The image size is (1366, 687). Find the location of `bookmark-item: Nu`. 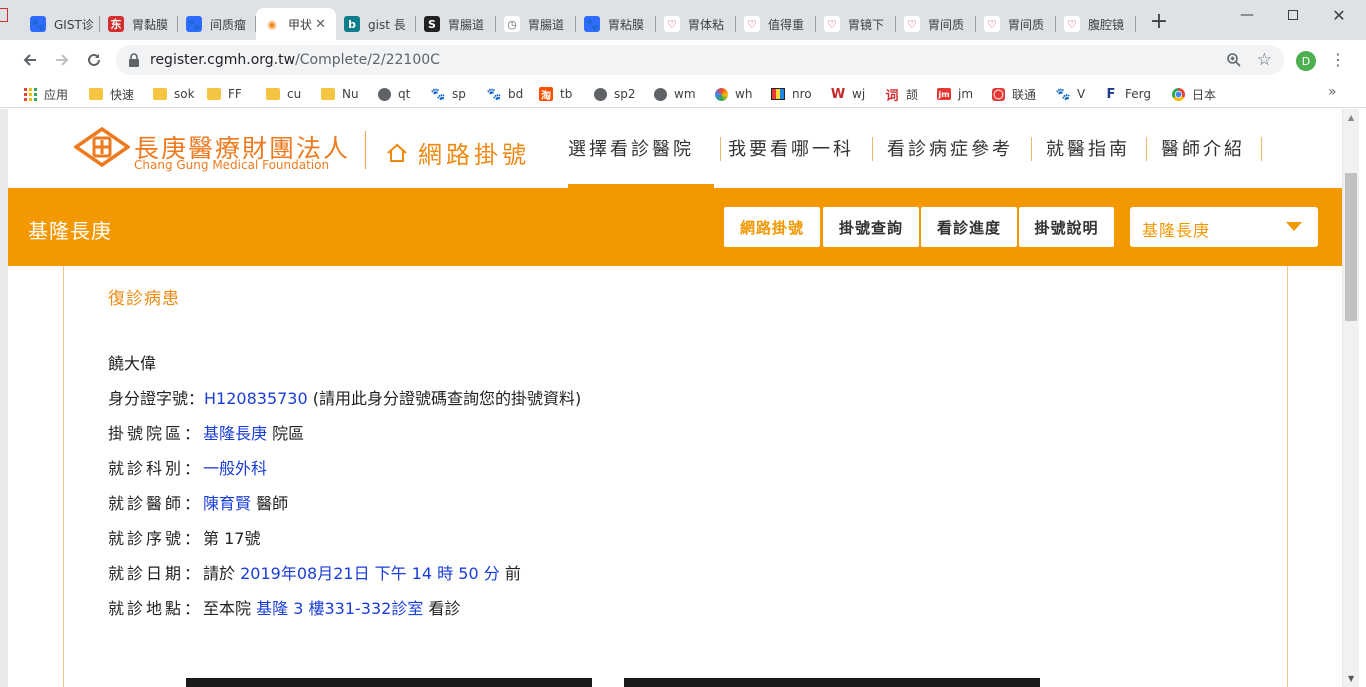

bookmark-item: Nu is located at coordinates (339, 94).